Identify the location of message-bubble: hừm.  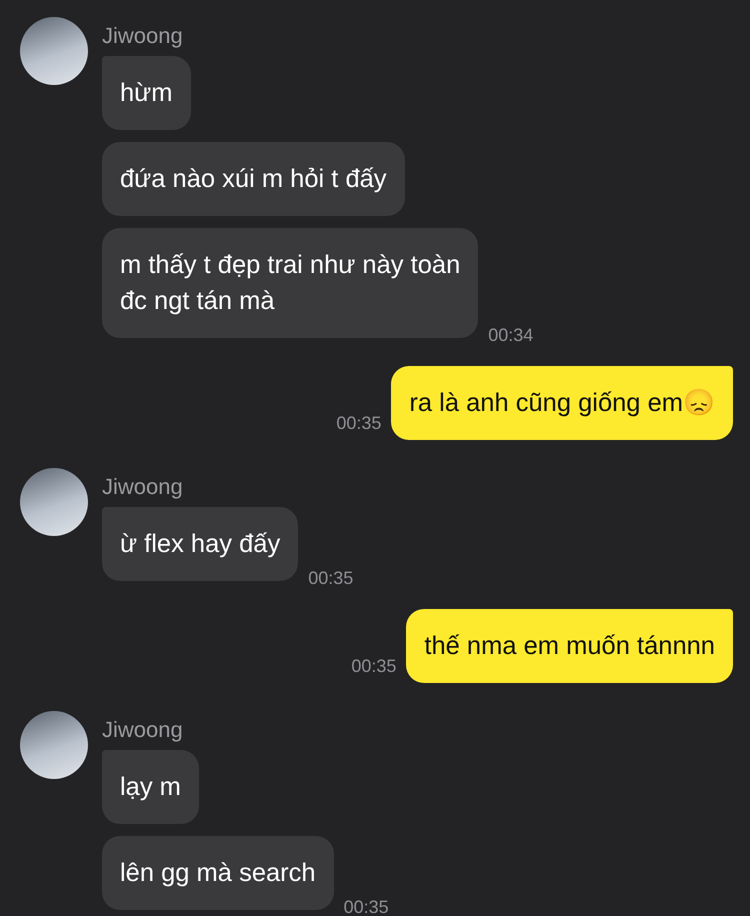
(146, 93).